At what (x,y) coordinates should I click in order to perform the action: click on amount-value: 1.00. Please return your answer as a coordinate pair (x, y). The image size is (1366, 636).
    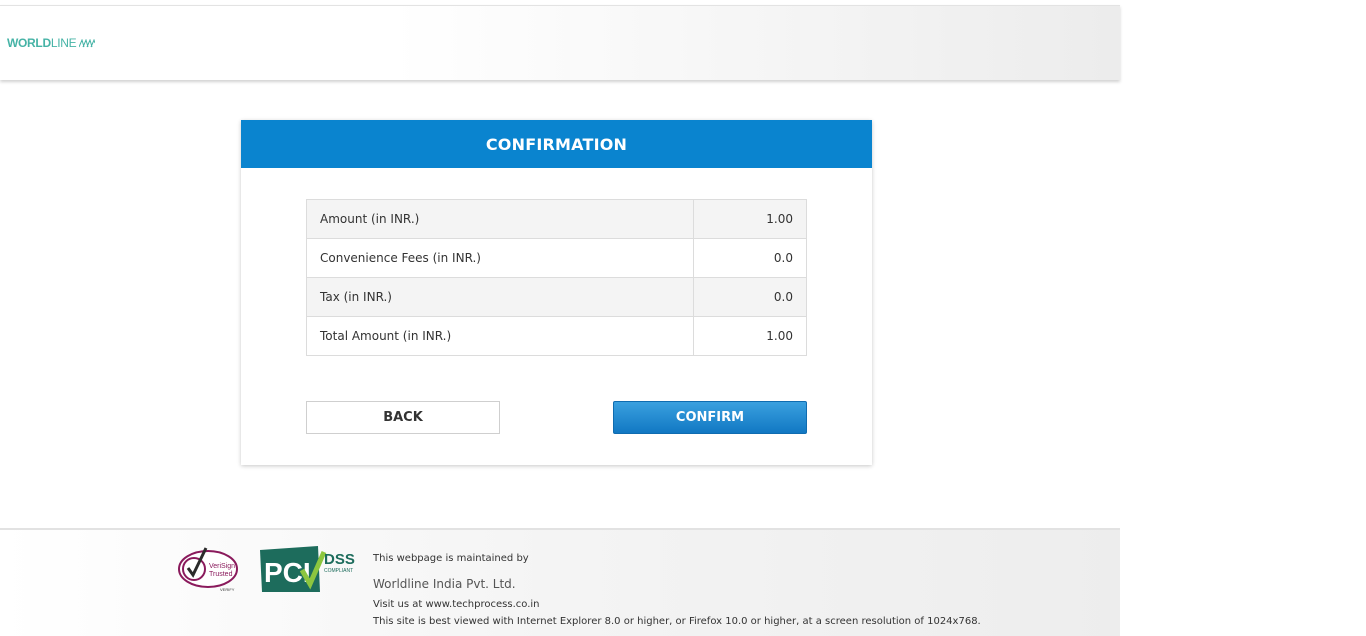
    Looking at the image, I should click on (750, 219).